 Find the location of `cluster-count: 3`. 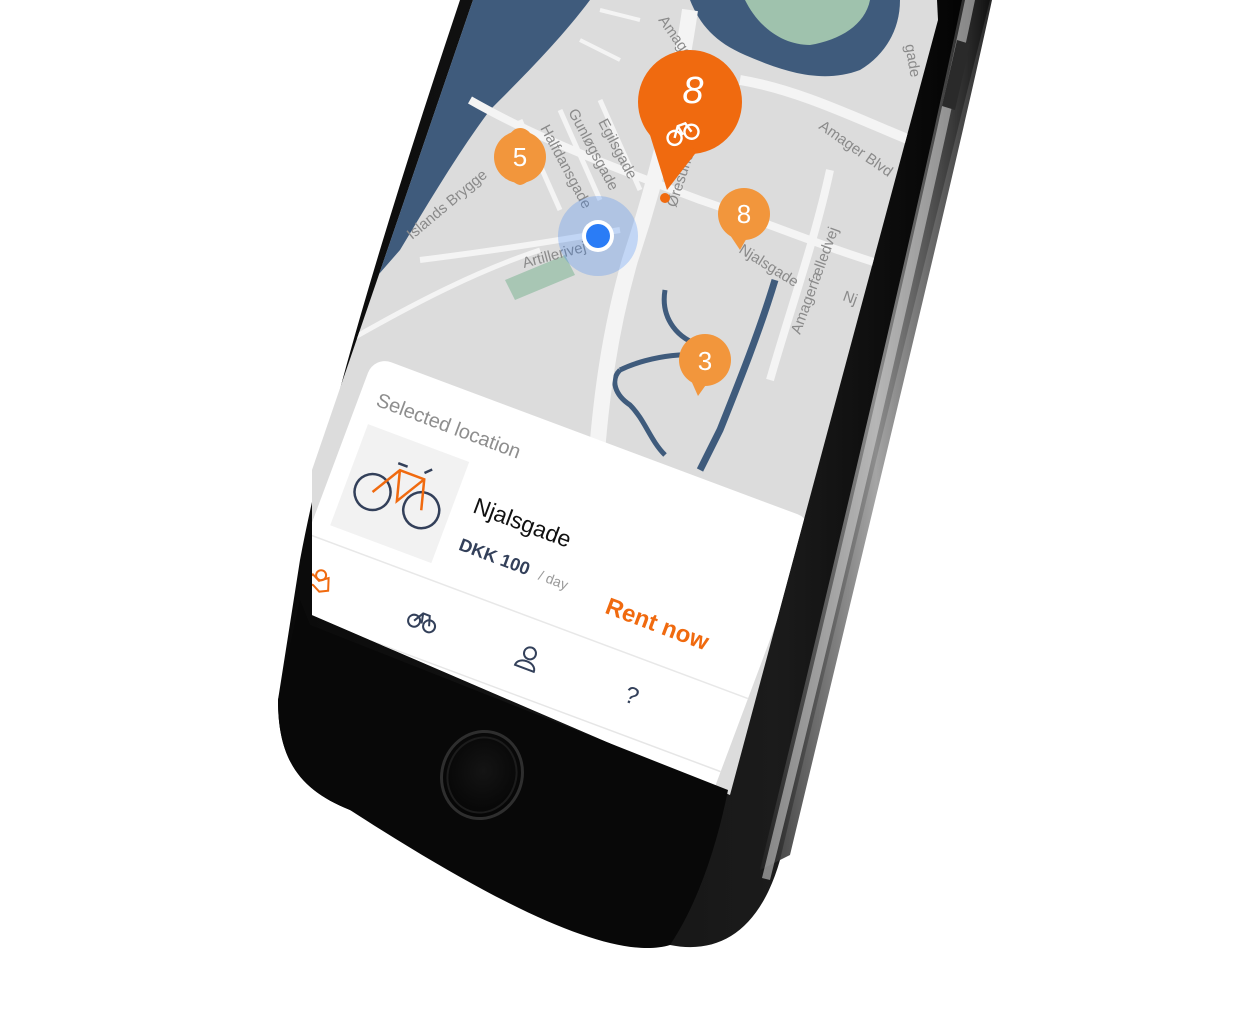

cluster-count: 3 is located at coordinates (705, 361).